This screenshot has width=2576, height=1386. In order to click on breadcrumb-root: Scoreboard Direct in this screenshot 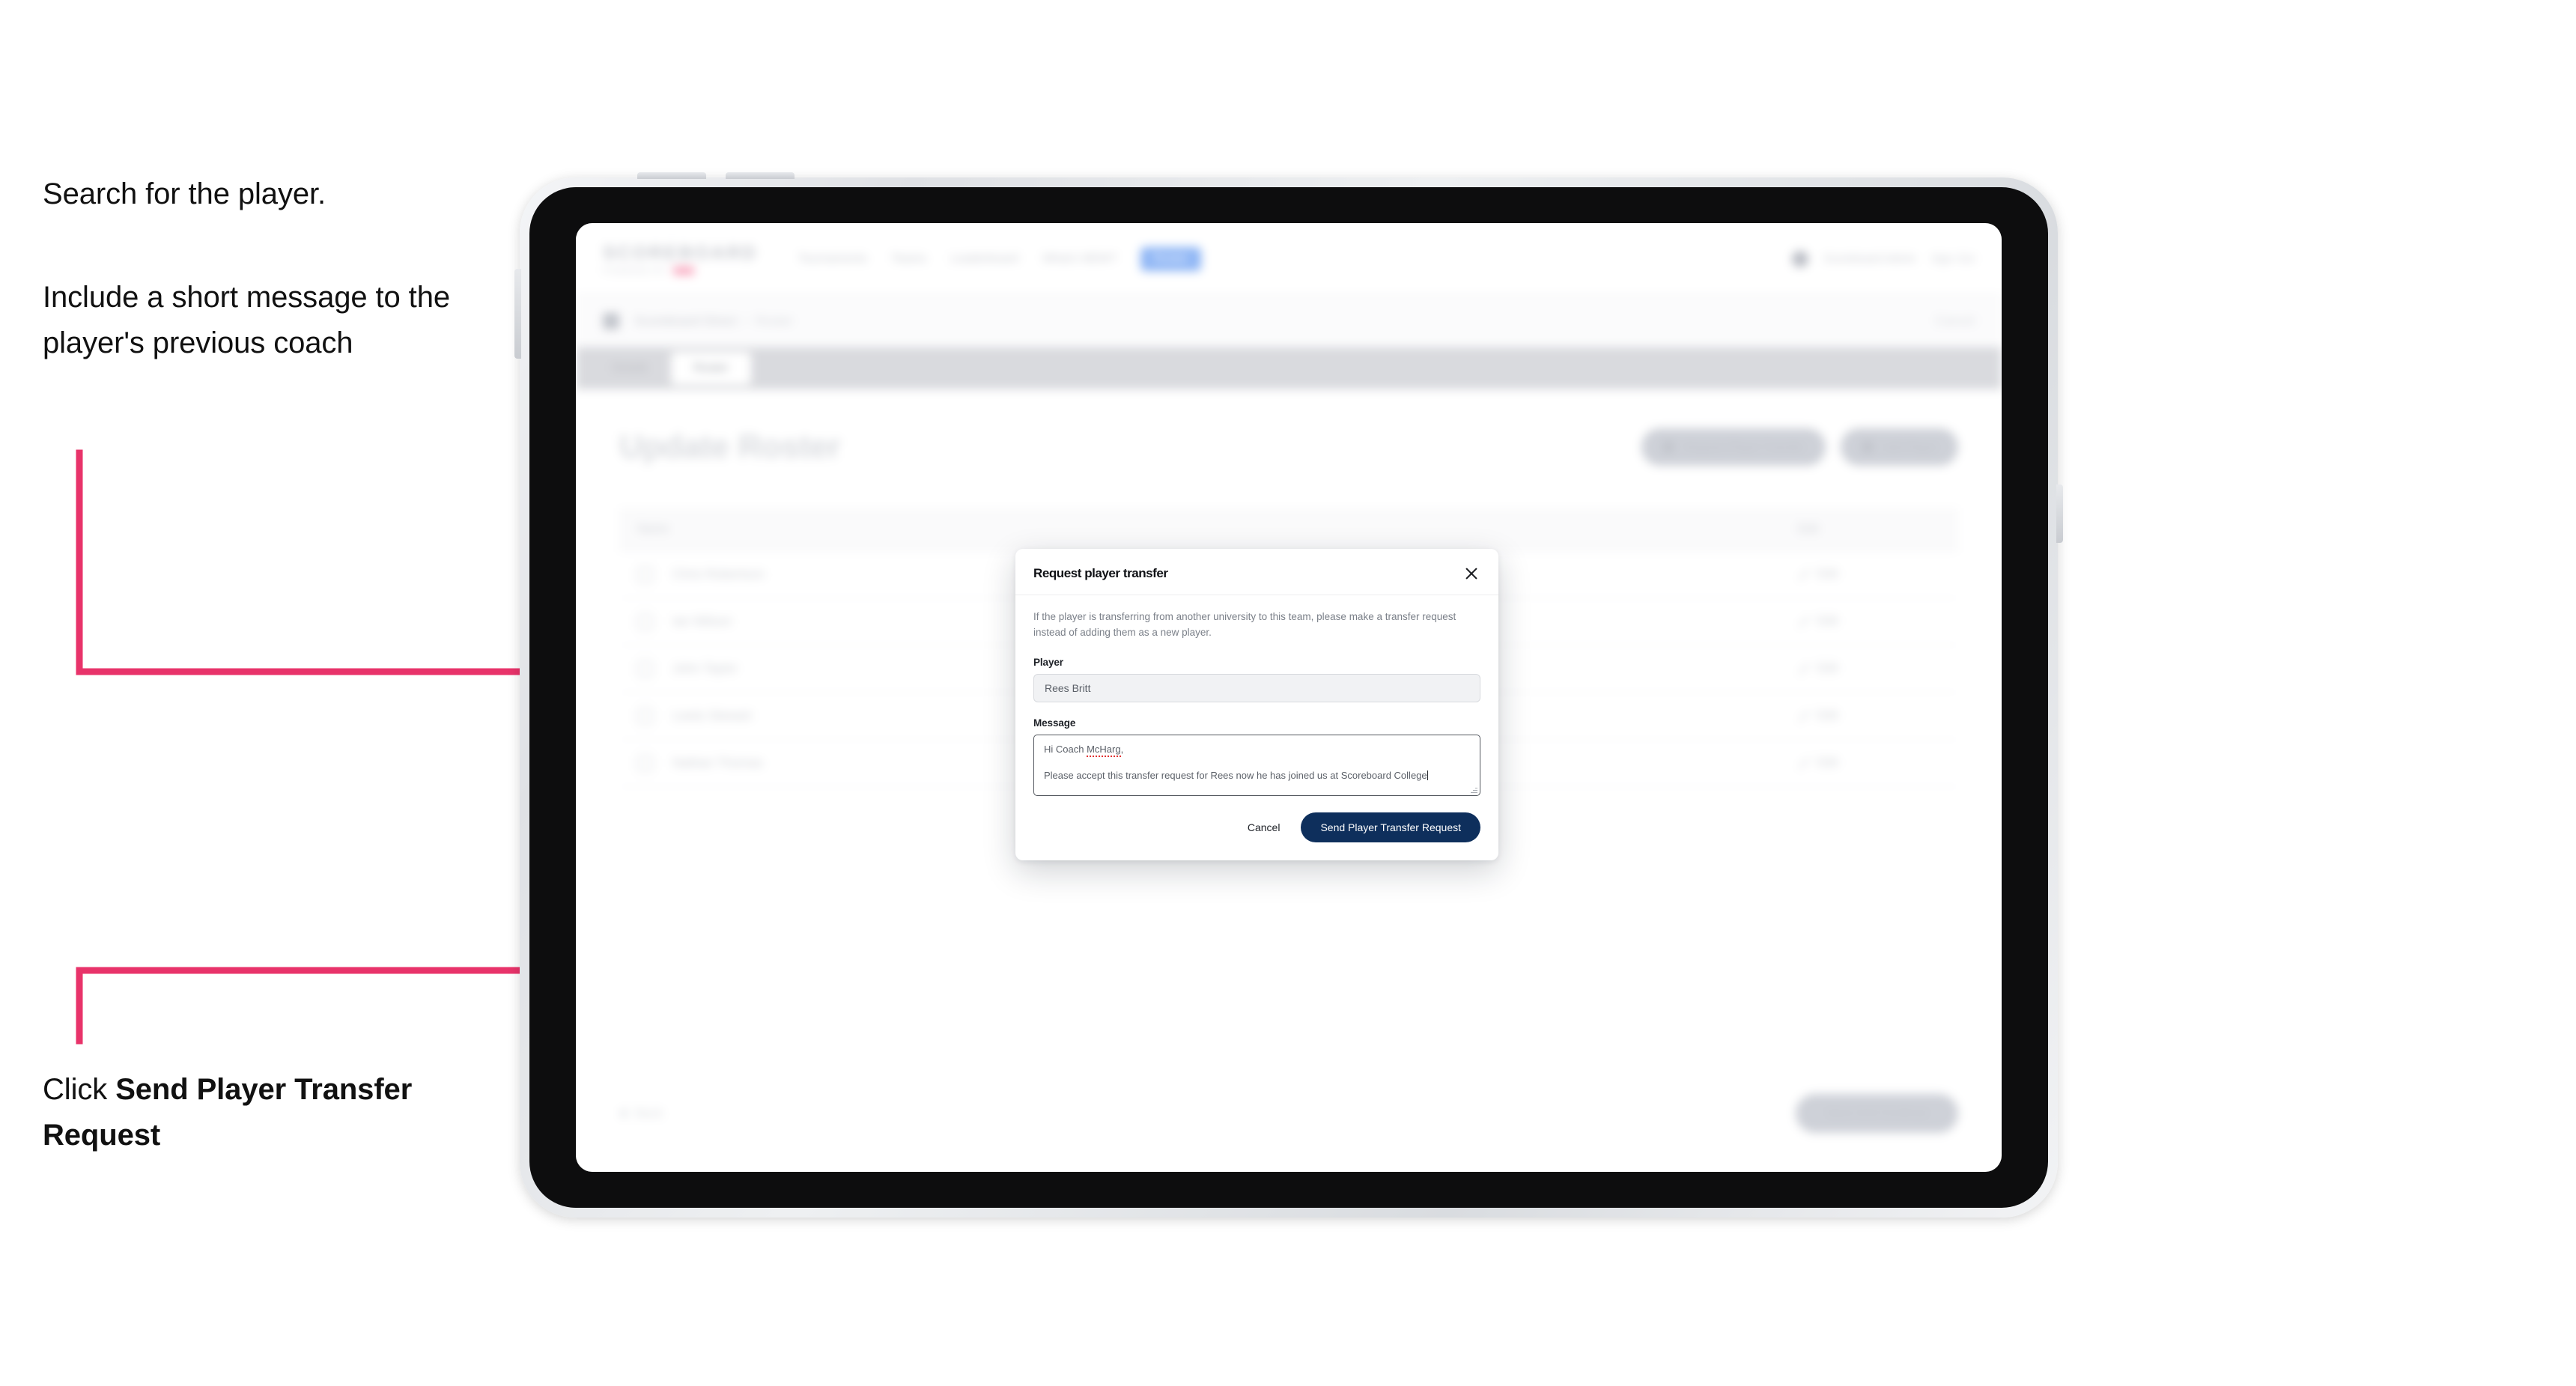, I will do `click(685, 321)`.